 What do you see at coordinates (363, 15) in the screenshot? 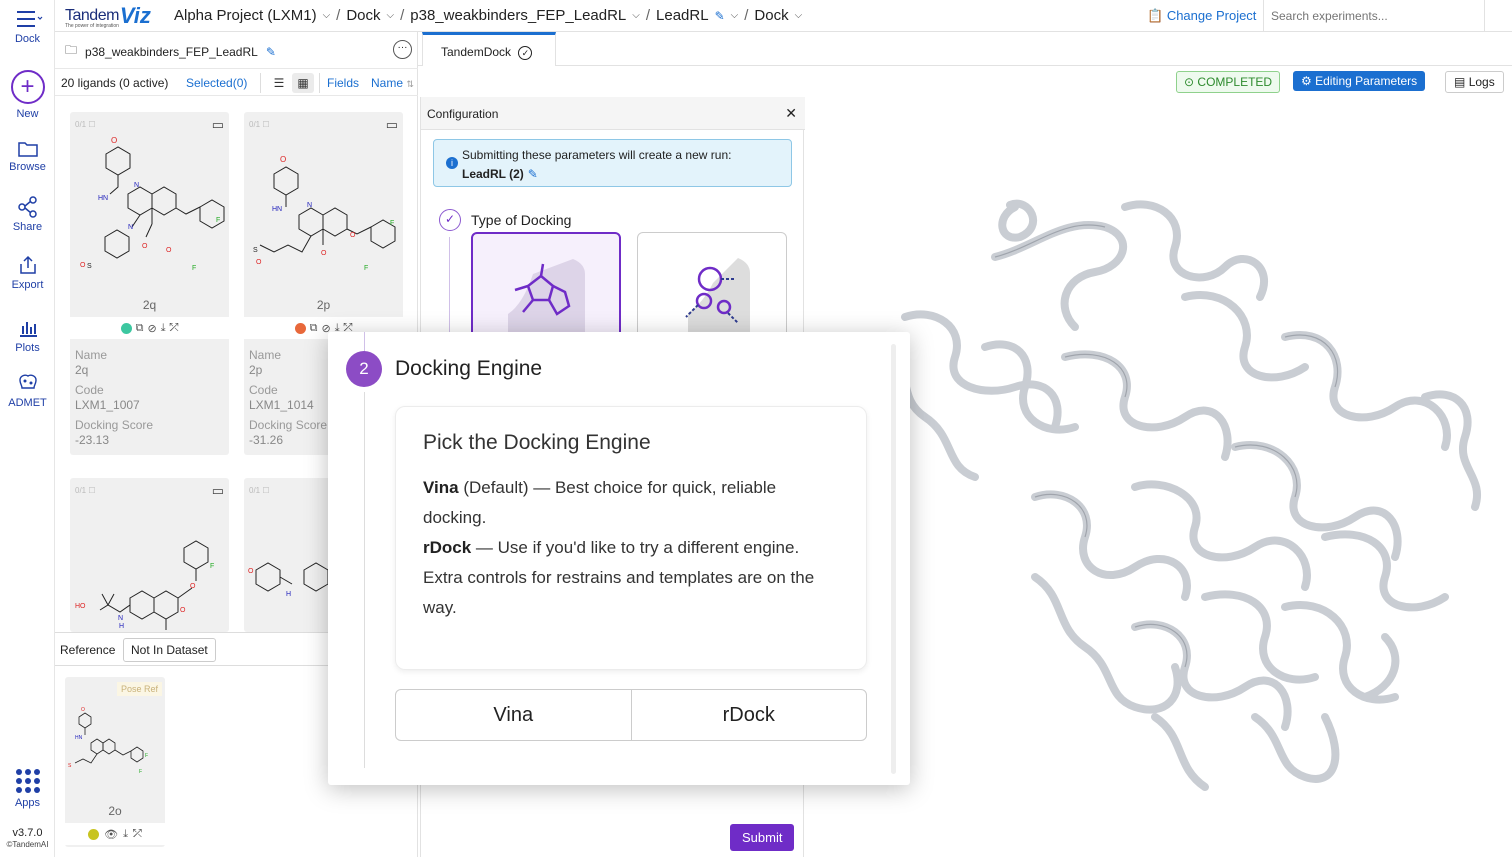
I see `breadcrumb-dock: Dock` at bounding box center [363, 15].